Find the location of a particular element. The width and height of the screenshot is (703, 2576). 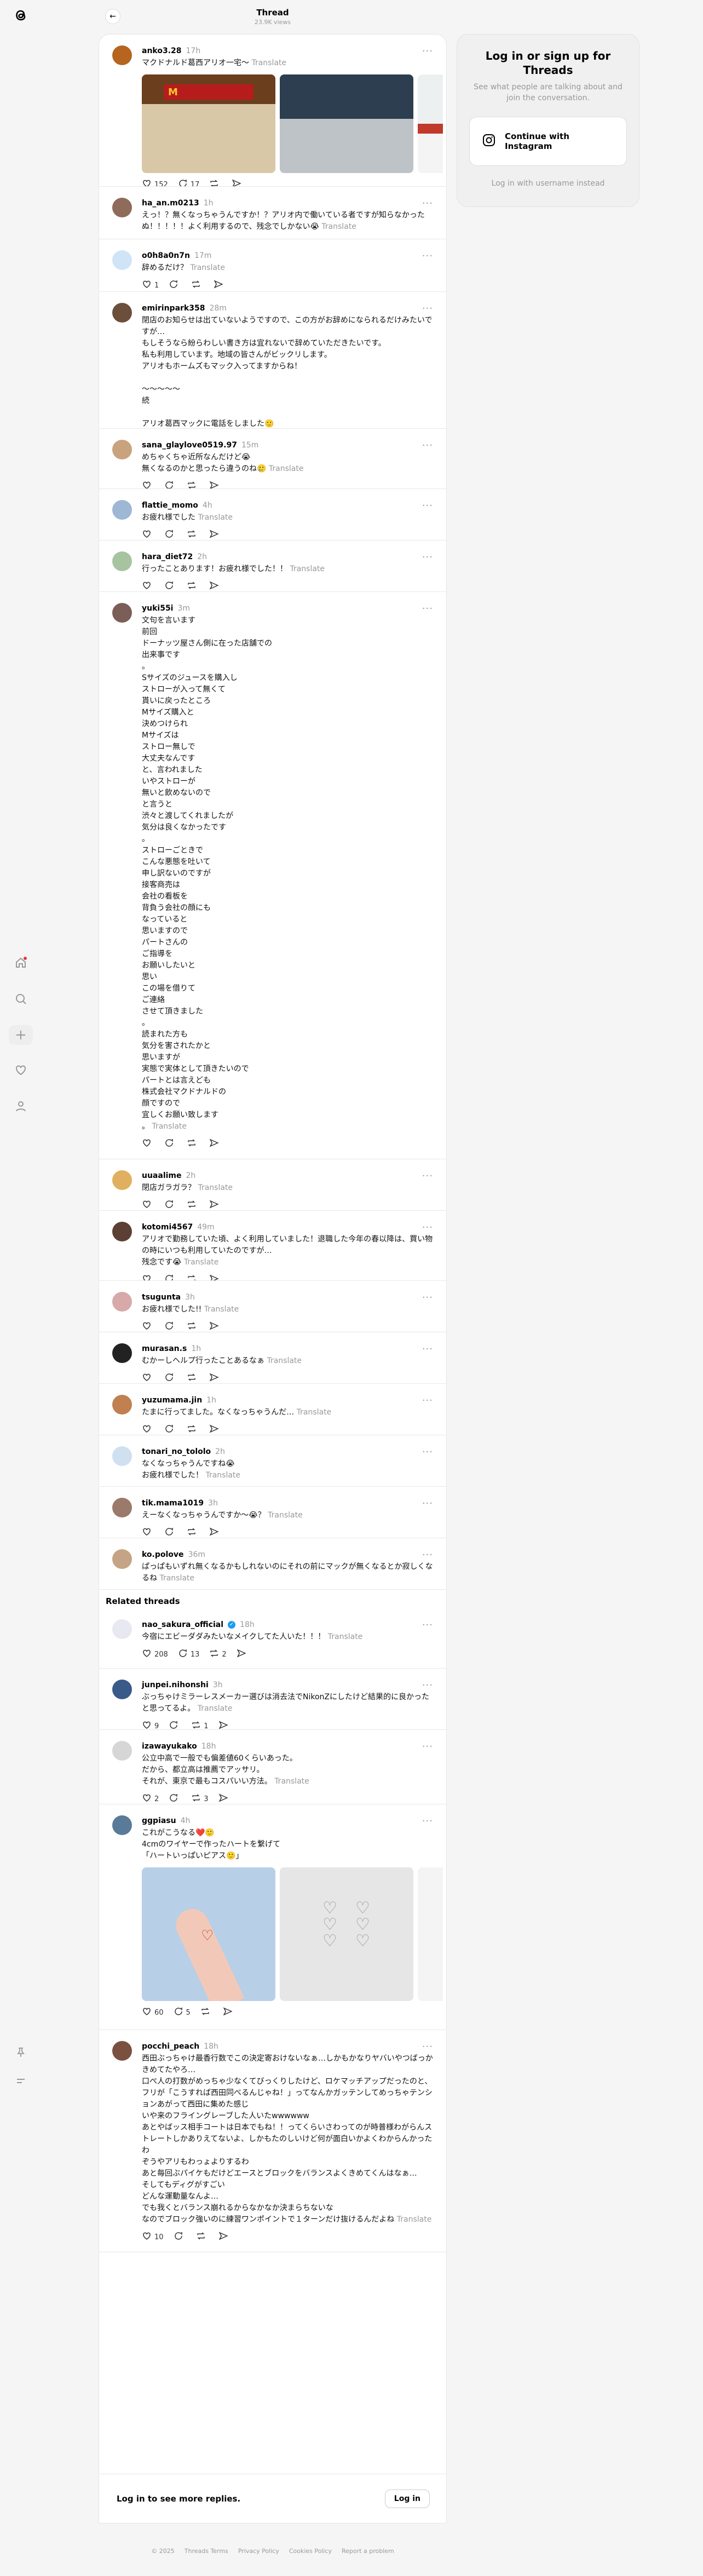

like-button: 152 is located at coordinates (155, 182).